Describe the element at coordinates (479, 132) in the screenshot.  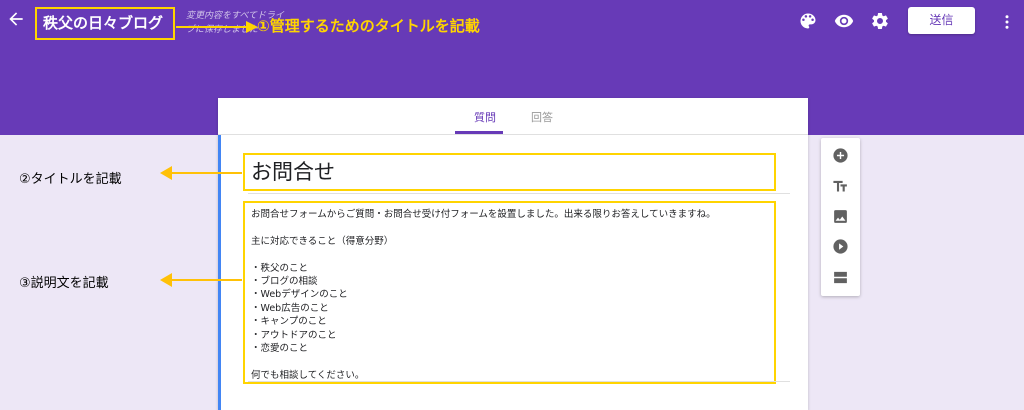
I see `active-tab-indicator` at that location.